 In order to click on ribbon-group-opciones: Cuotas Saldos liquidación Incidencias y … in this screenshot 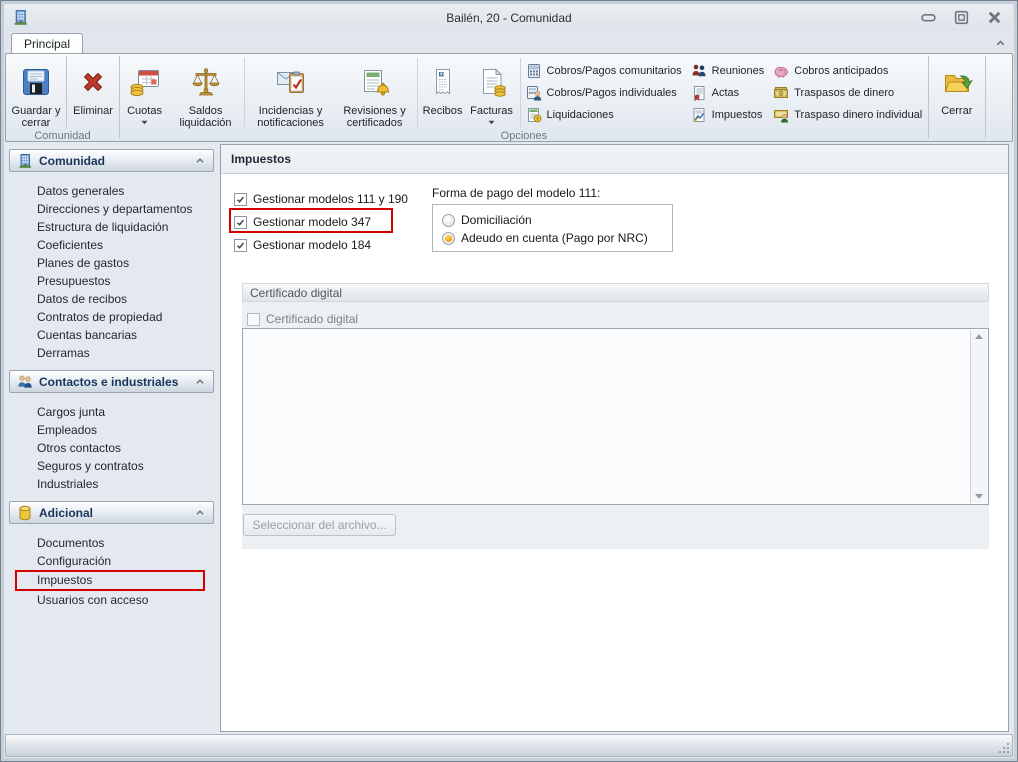, I will do `click(524, 97)`.